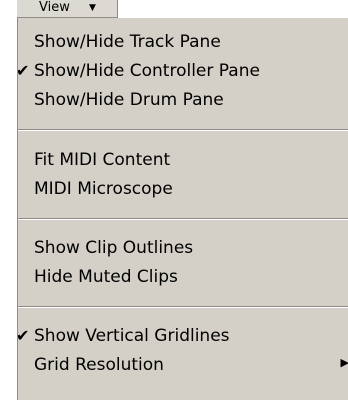  I want to click on menu-item-hide-muted-clips: Hide Muted Clips, so click(183, 277).